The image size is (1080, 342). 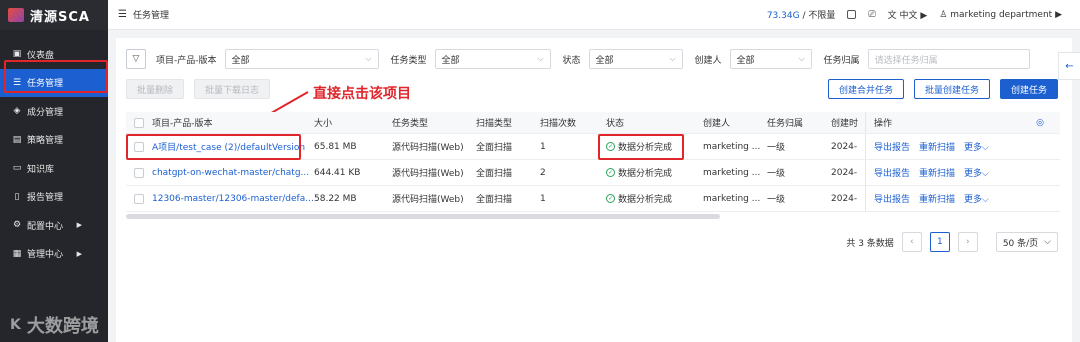 I want to click on create-actions: 创建合并任务 批量创建任务 创建任务, so click(x=942, y=89).